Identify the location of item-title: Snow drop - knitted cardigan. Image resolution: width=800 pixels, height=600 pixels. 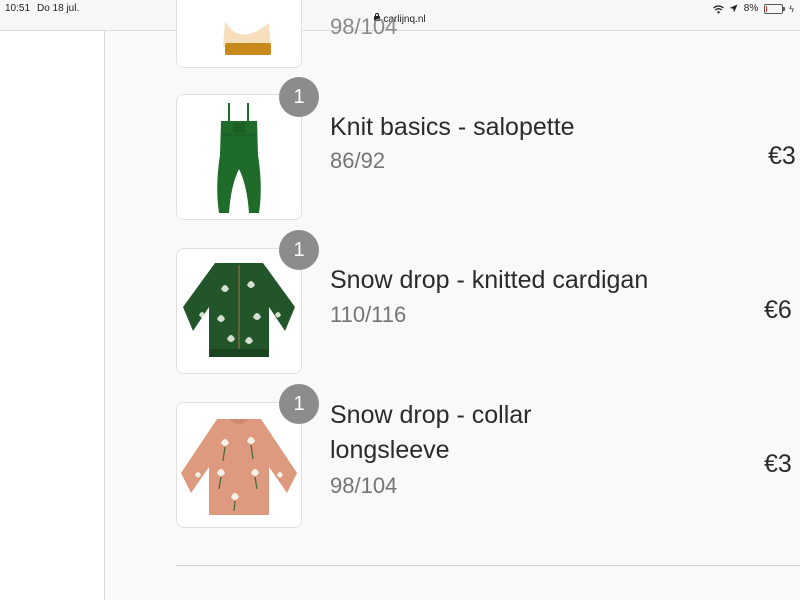
(489, 280).